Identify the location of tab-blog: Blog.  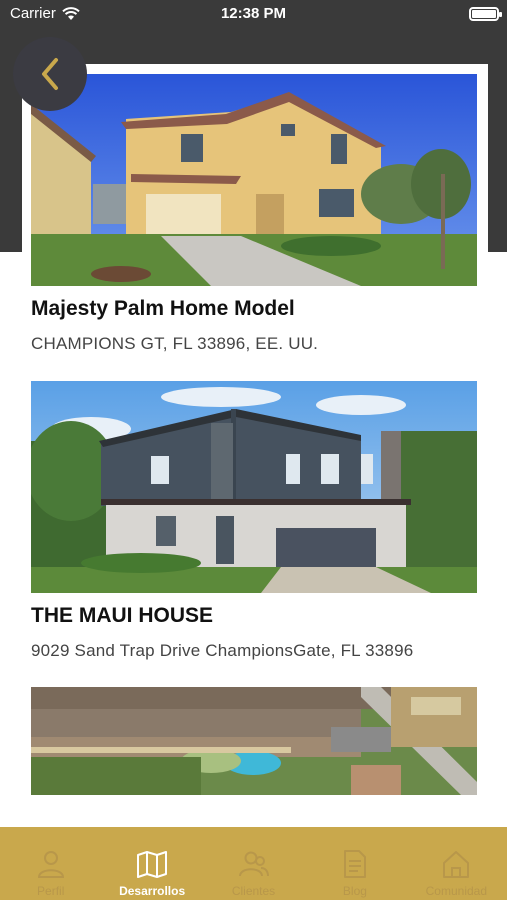
(354, 863).